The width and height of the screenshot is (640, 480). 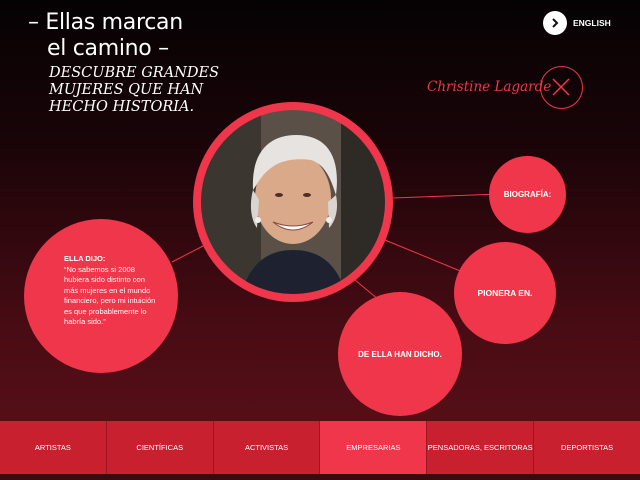 What do you see at coordinates (400, 354) in the screenshot?
I see `said-about-bubble: DE ELLA HAN DICHO.` at bounding box center [400, 354].